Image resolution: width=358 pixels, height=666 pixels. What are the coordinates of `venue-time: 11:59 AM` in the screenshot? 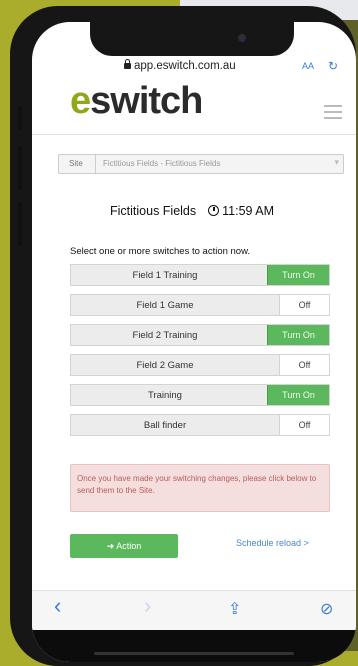 It's located at (248, 211).